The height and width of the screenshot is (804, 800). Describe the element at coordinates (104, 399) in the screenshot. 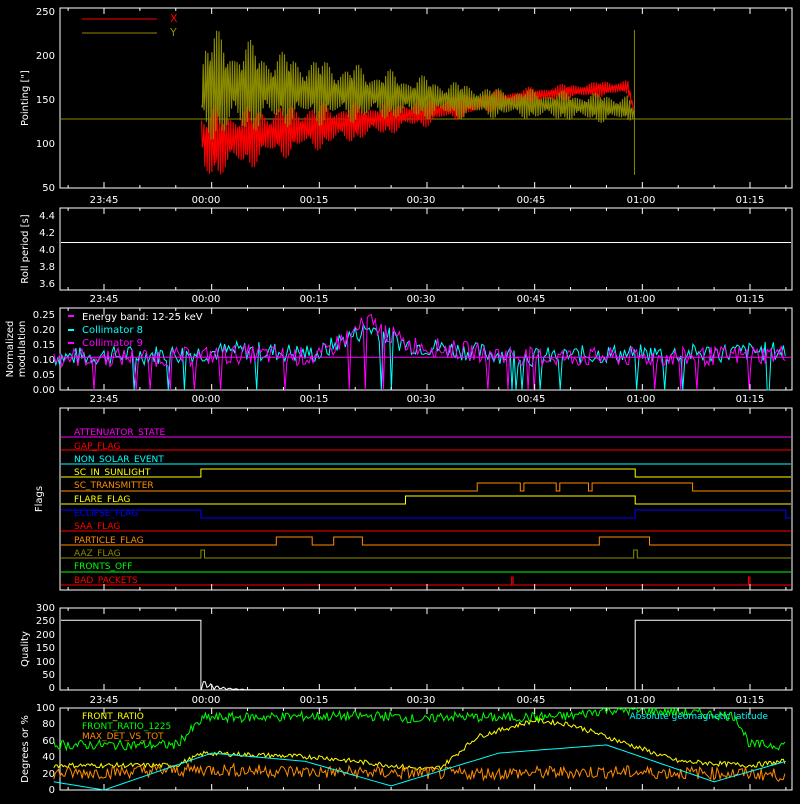

I see `modulation-xtick: 23:45` at that location.